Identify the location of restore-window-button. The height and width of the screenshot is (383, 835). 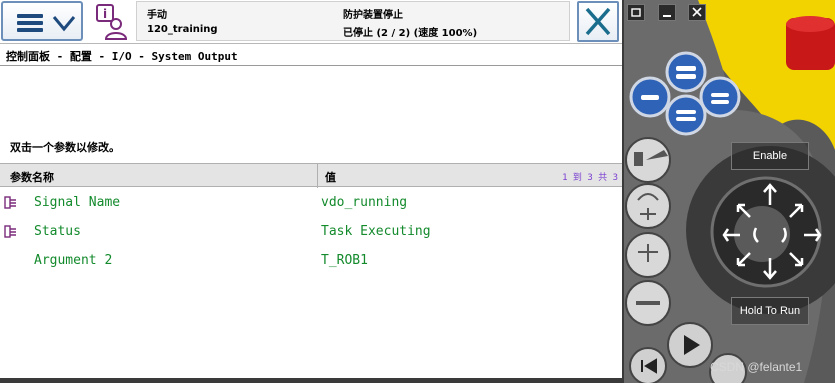
(636, 12).